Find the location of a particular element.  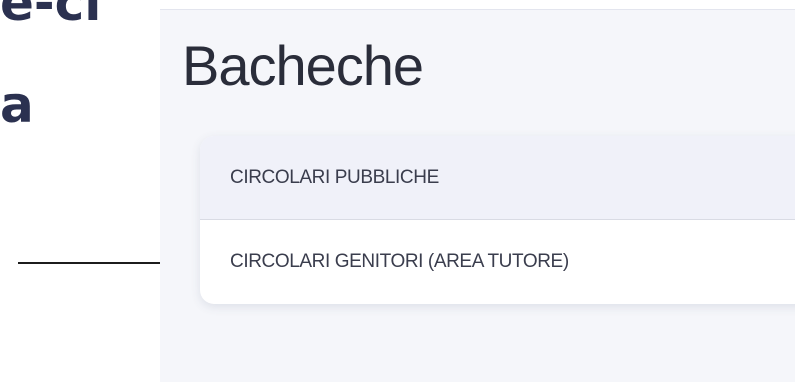

panel-top-divider is located at coordinates (477, 5).